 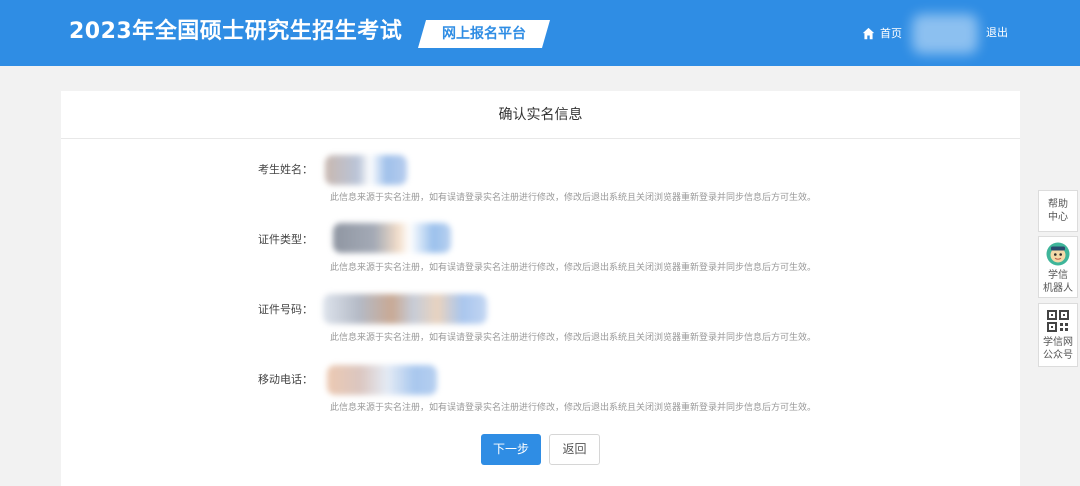 What do you see at coordinates (405, 309) in the screenshot?
I see `id-number-value-redacted` at bounding box center [405, 309].